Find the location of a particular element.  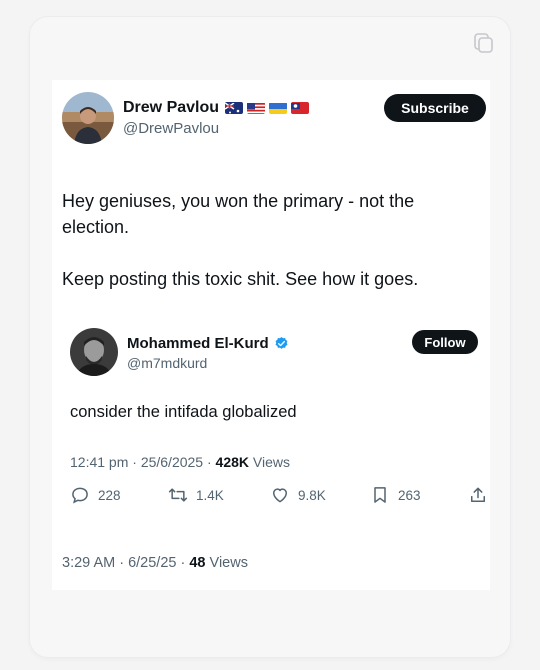

like-button: 9.8K is located at coordinates (298, 495).